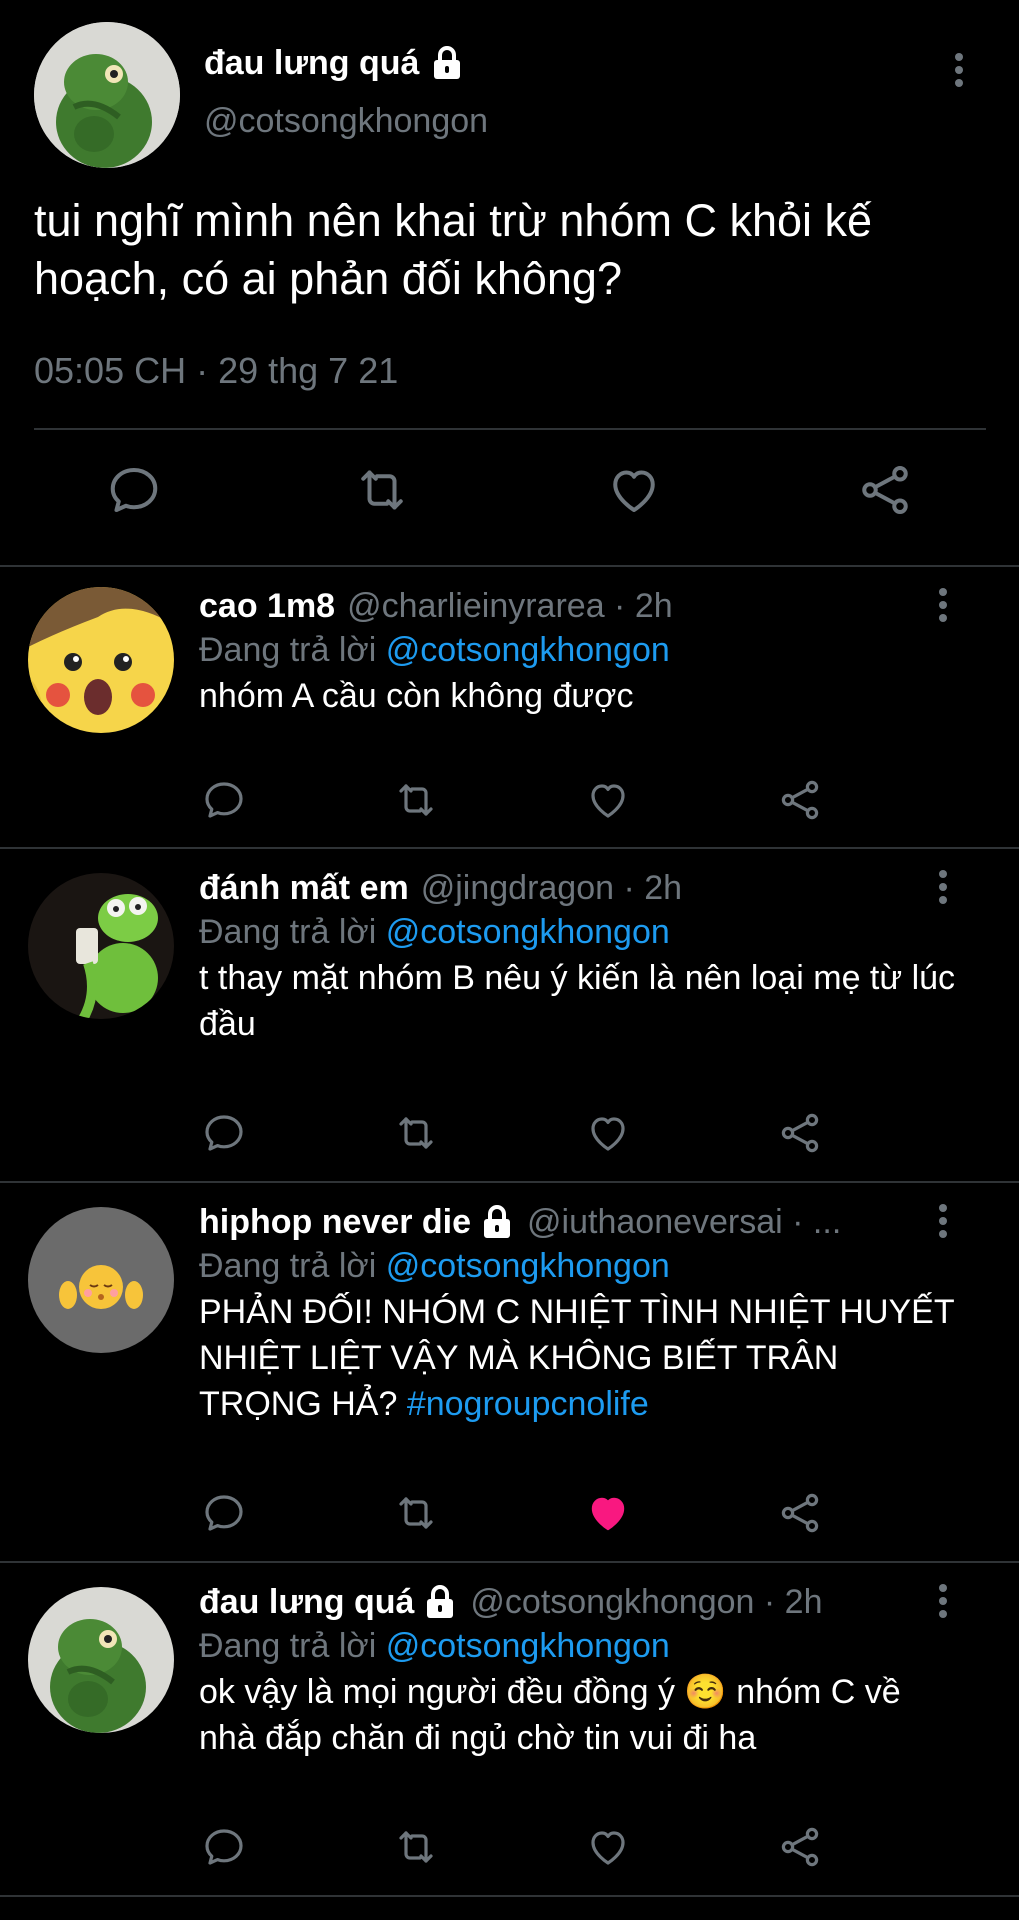 This screenshot has height=1920, width=1019. What do you see at coordinates (517, 888) in the screenshot?
I see `handle: @jingdragon` at bounding box center [517, 888].